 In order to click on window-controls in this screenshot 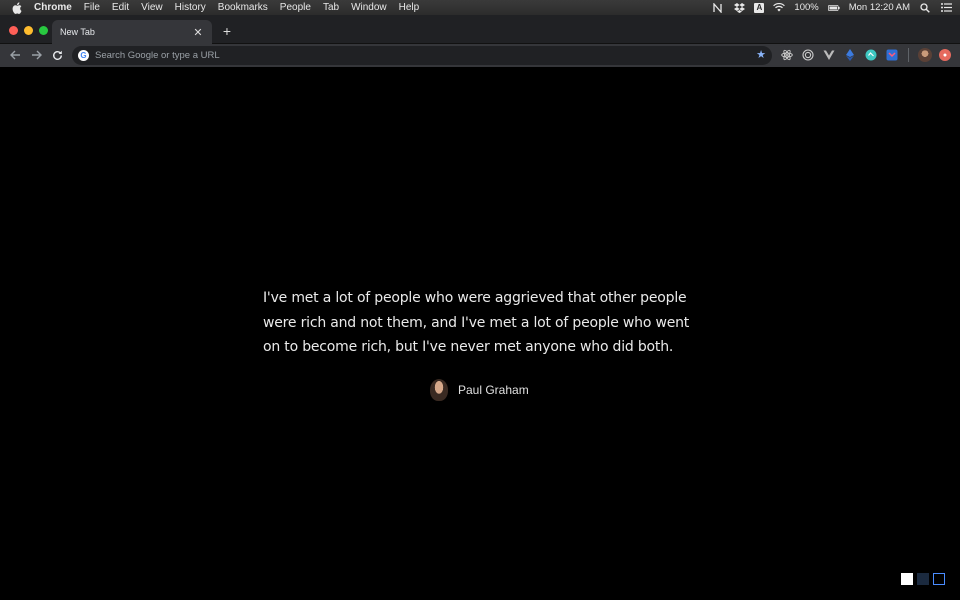, I will do `click(28, 30)`.